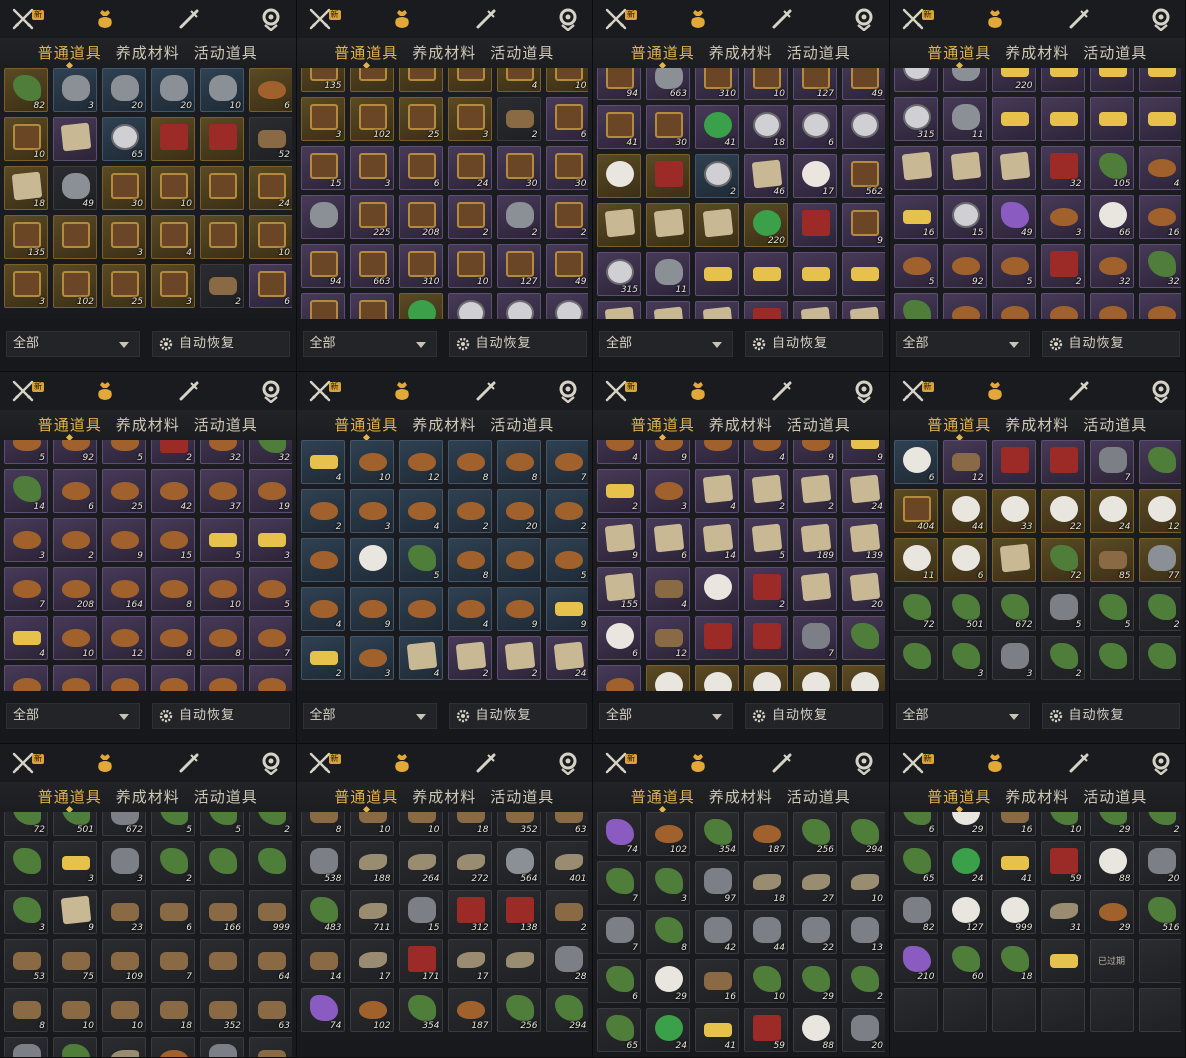  I want to click on item-slot: 82, so click(26, 90).